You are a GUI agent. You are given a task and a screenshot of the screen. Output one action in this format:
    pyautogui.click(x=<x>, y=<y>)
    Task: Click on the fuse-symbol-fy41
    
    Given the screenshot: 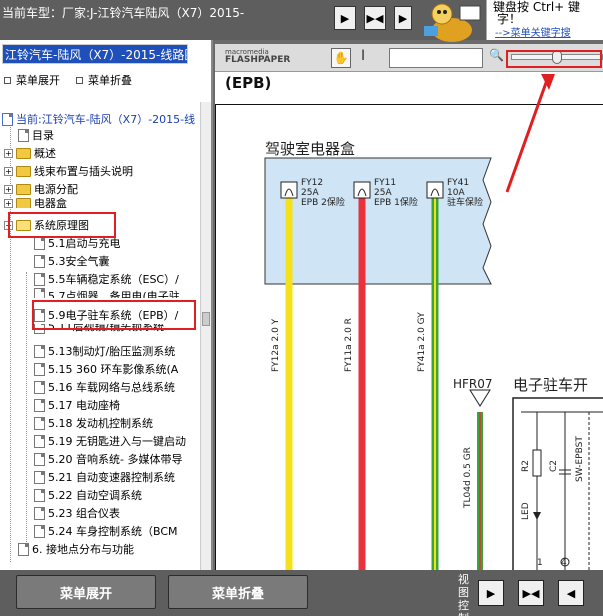 What is the action you would take?
    pyautogui.click(x=435, y=190)
    